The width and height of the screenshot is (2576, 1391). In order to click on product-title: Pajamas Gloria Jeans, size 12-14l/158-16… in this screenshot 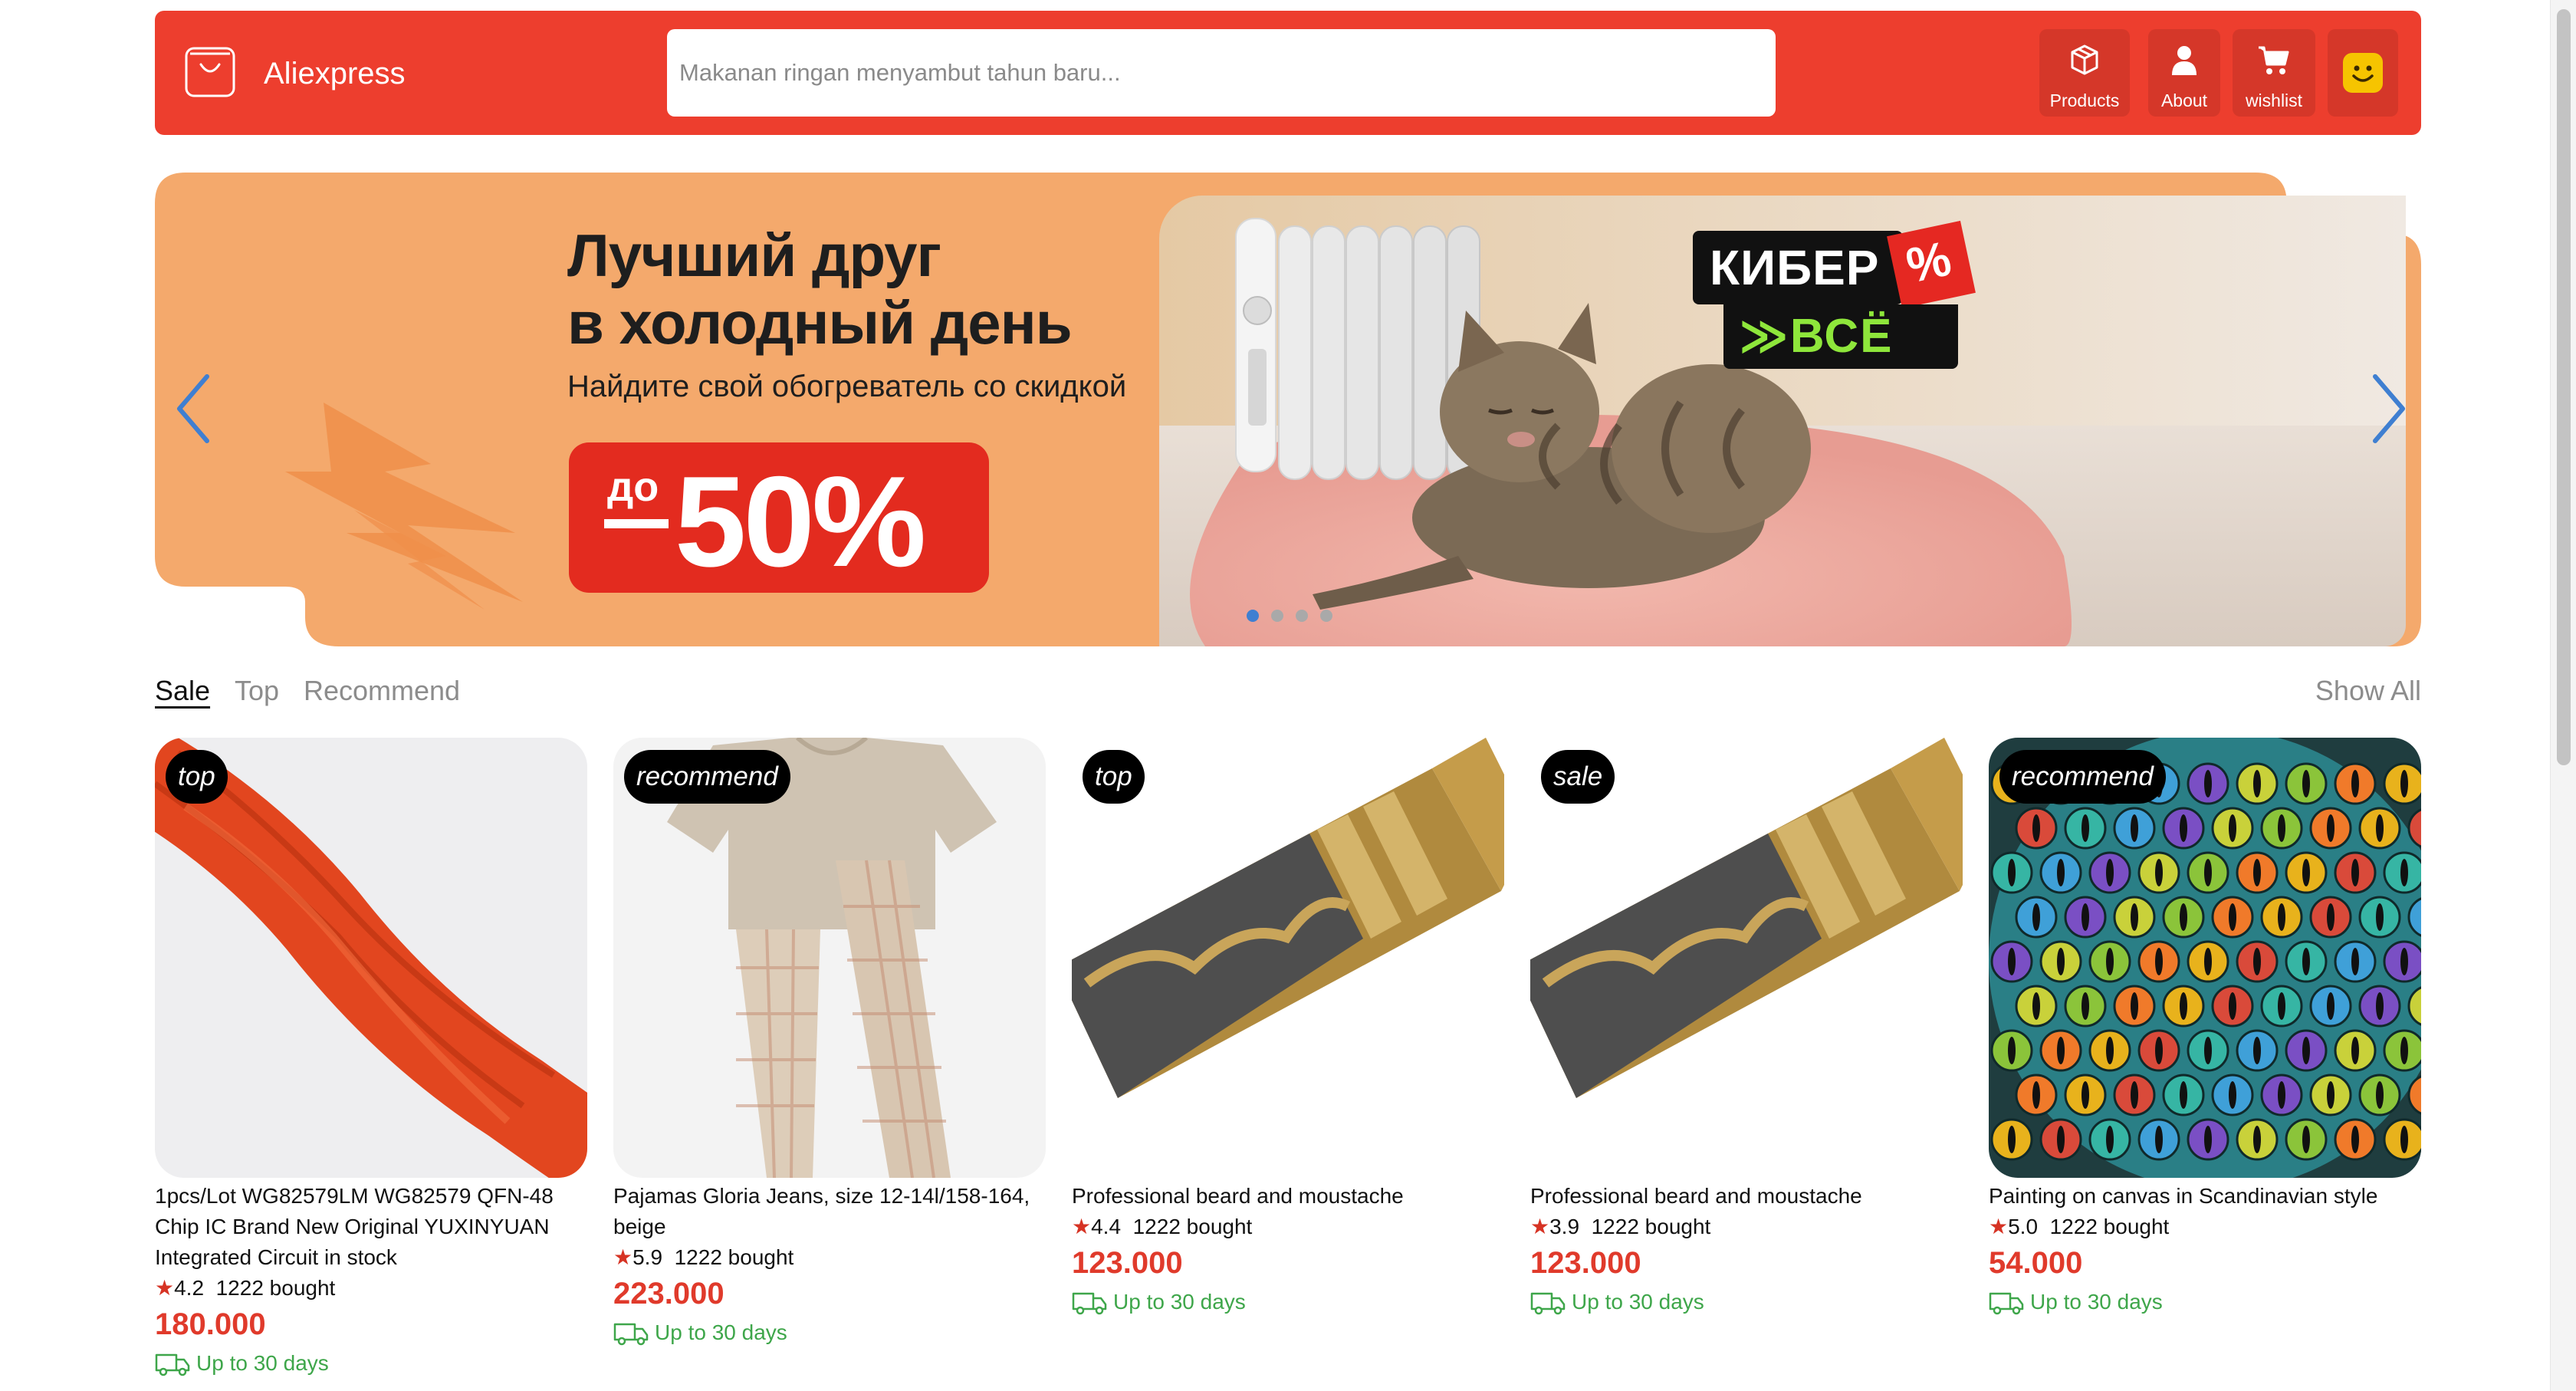, I will do `click(830, 1211)`.